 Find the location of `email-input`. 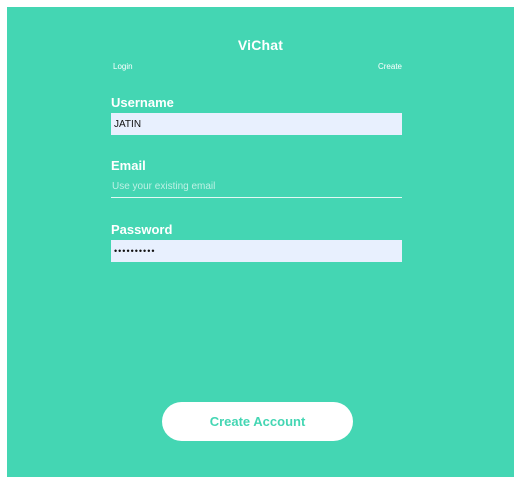

email-input is located at coordinates (256, 187).